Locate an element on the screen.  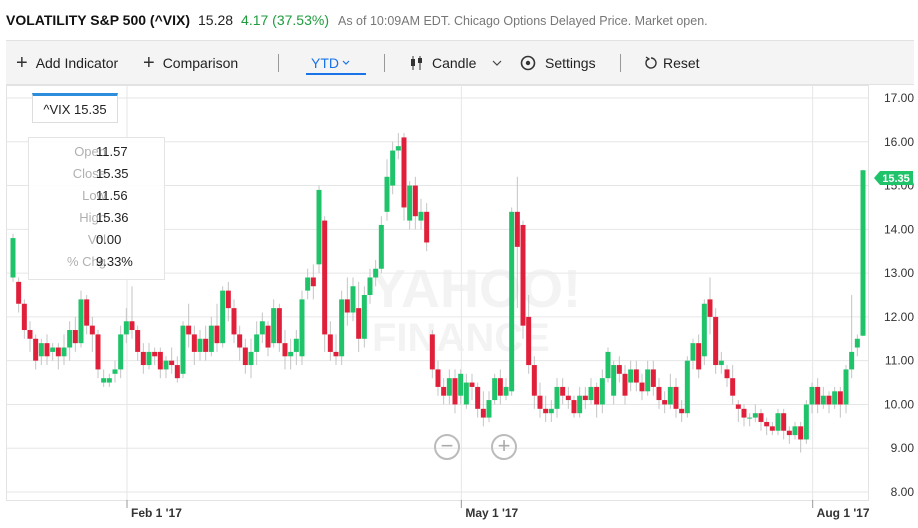
y-tick-label: 9.00 is located at coordinates (903, 448).